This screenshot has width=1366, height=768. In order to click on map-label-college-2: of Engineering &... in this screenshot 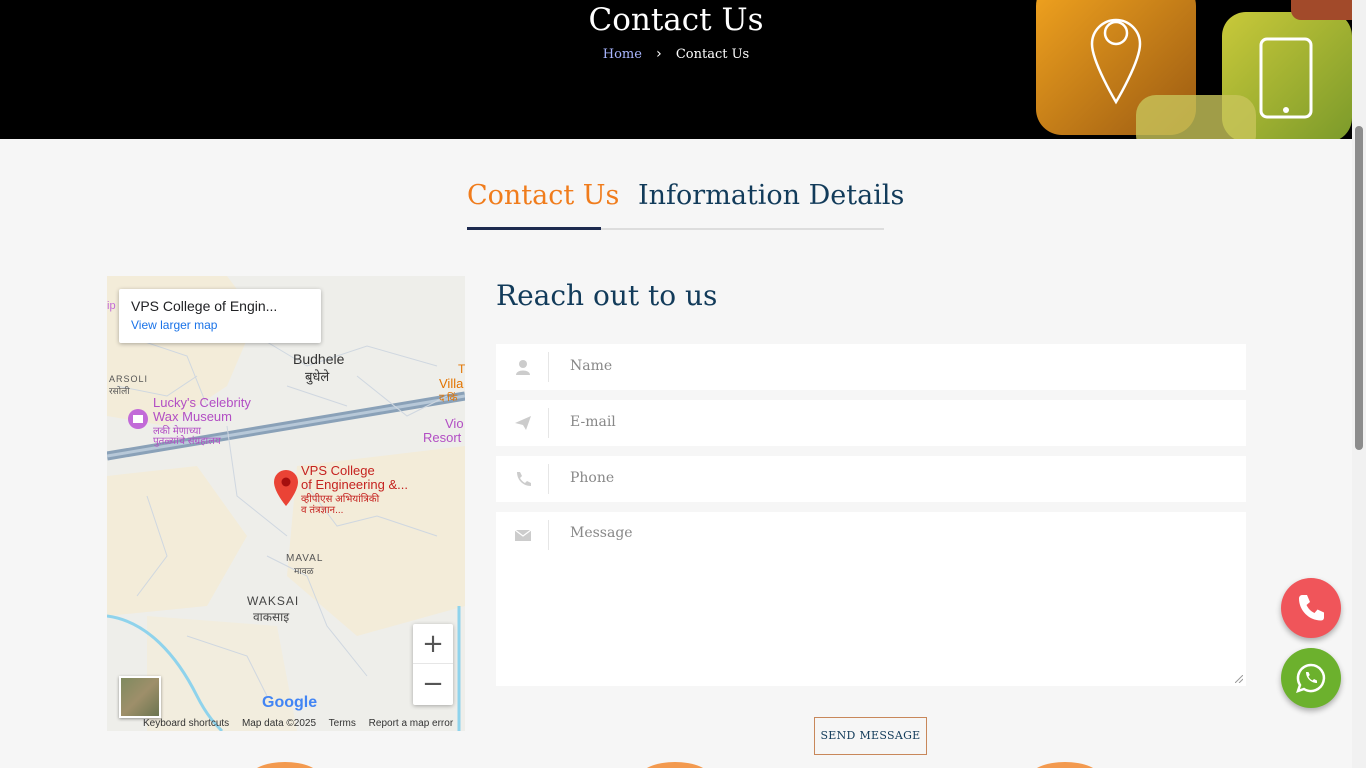, I will do `click(354, 484)`.